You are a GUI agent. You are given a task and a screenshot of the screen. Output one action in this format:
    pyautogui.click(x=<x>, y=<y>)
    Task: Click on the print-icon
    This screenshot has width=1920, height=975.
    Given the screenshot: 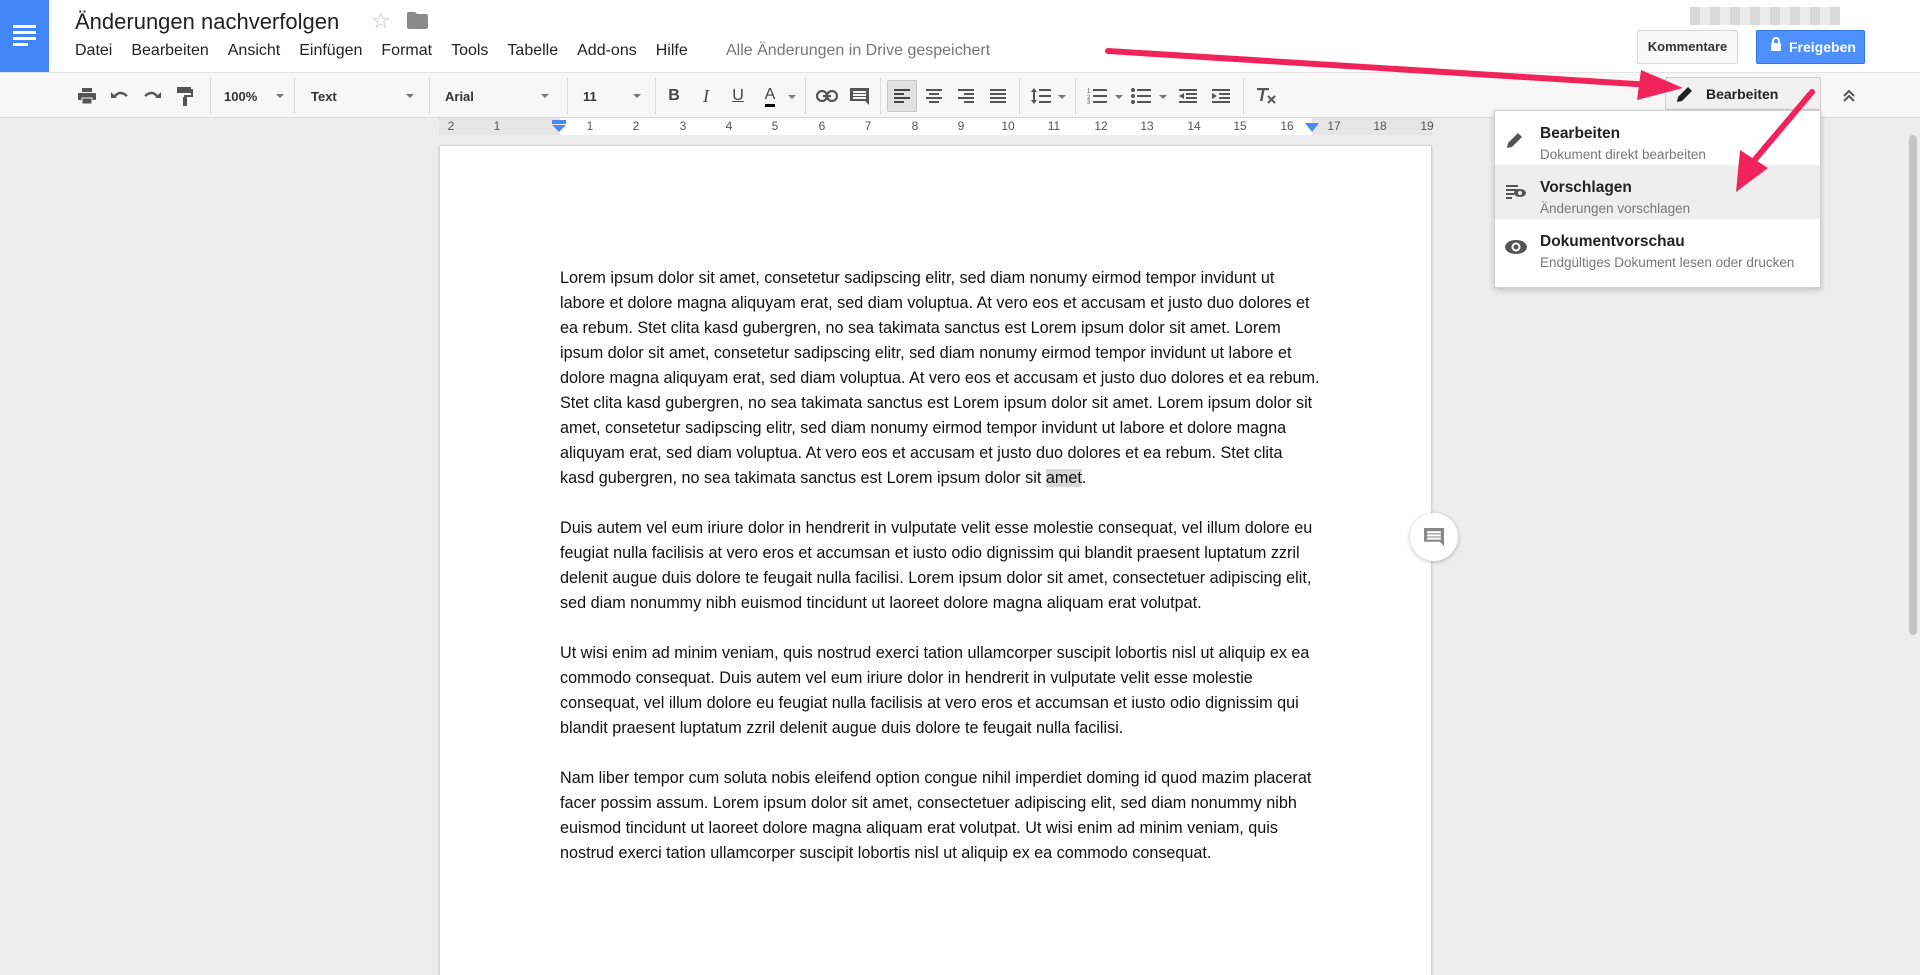 What is the action you would take?
    pyautogui.click(x=87, y=96)
    